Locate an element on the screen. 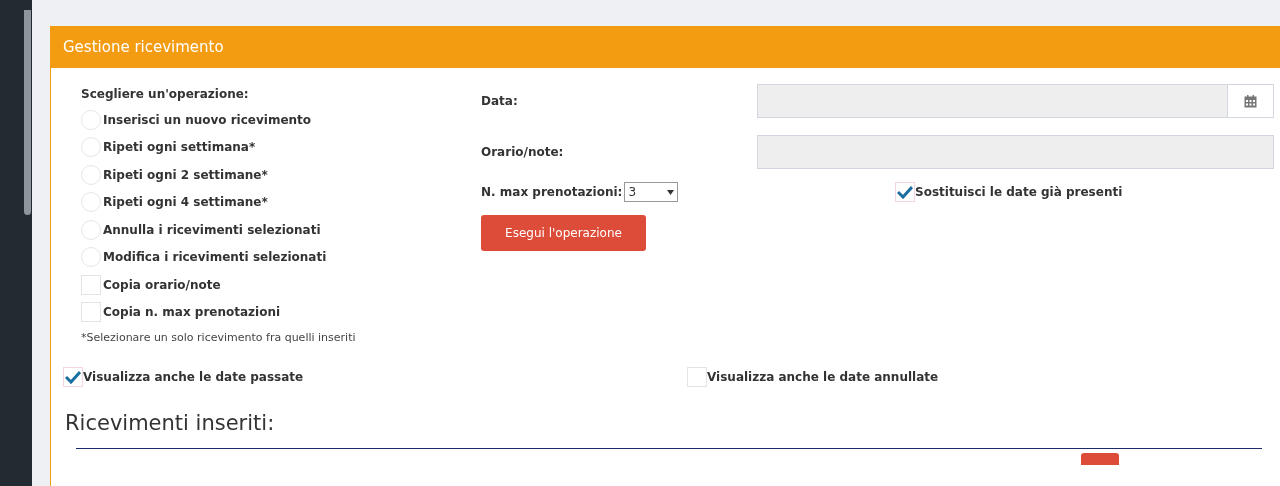 This screenshot has width=1280, height=486. field-label: Data: is located at coordinates (500, 101).